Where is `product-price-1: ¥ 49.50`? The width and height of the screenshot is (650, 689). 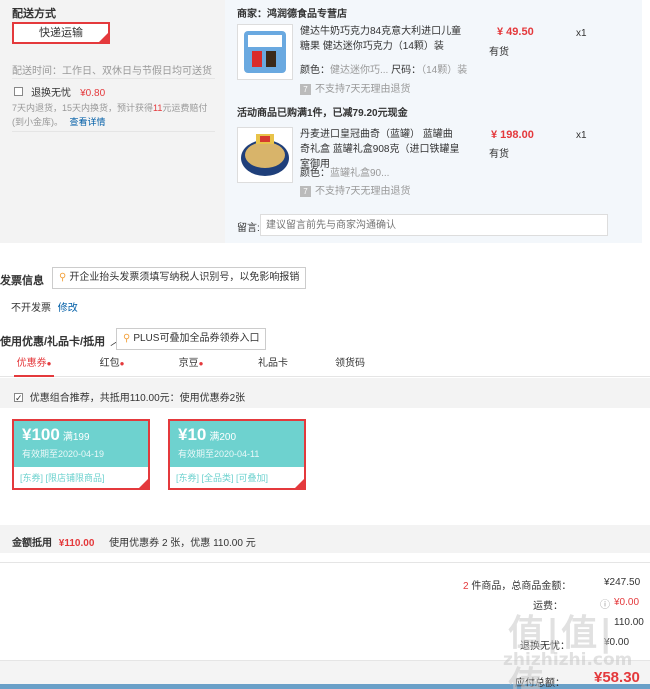 product-price-1: ¥ 49.50 is located at coordinates (515, 32).